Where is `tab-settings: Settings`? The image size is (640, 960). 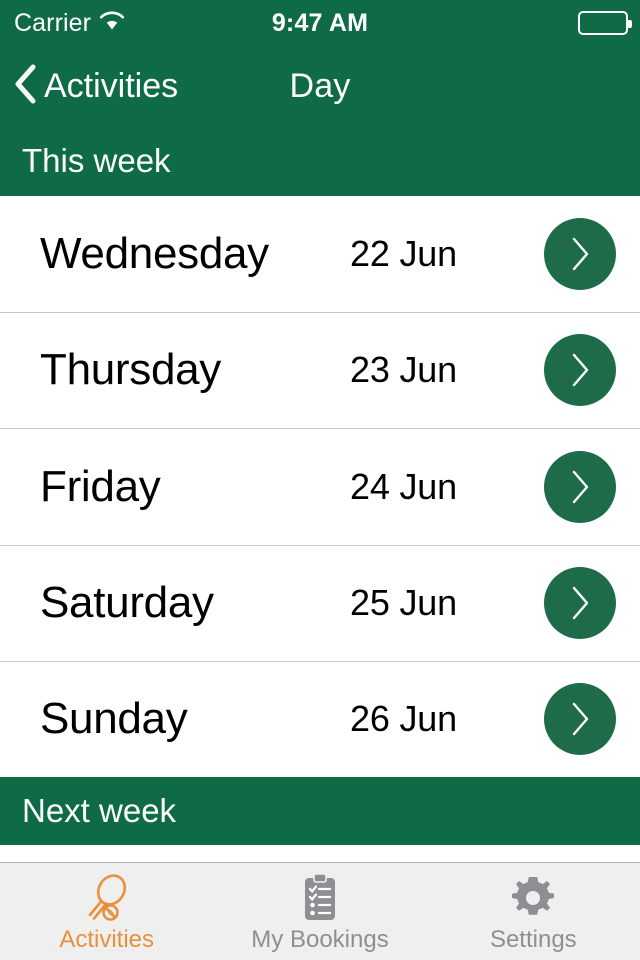 tab-settings: Settings is located at coordinates (533, 911).